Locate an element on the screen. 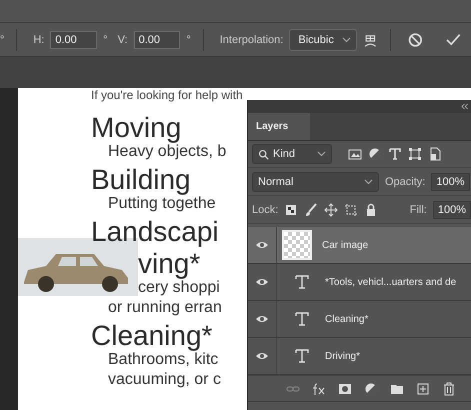 The width and height of the screenshot is (471, 410). layer-row: Cleaning* is located at coordinates (359, 319).